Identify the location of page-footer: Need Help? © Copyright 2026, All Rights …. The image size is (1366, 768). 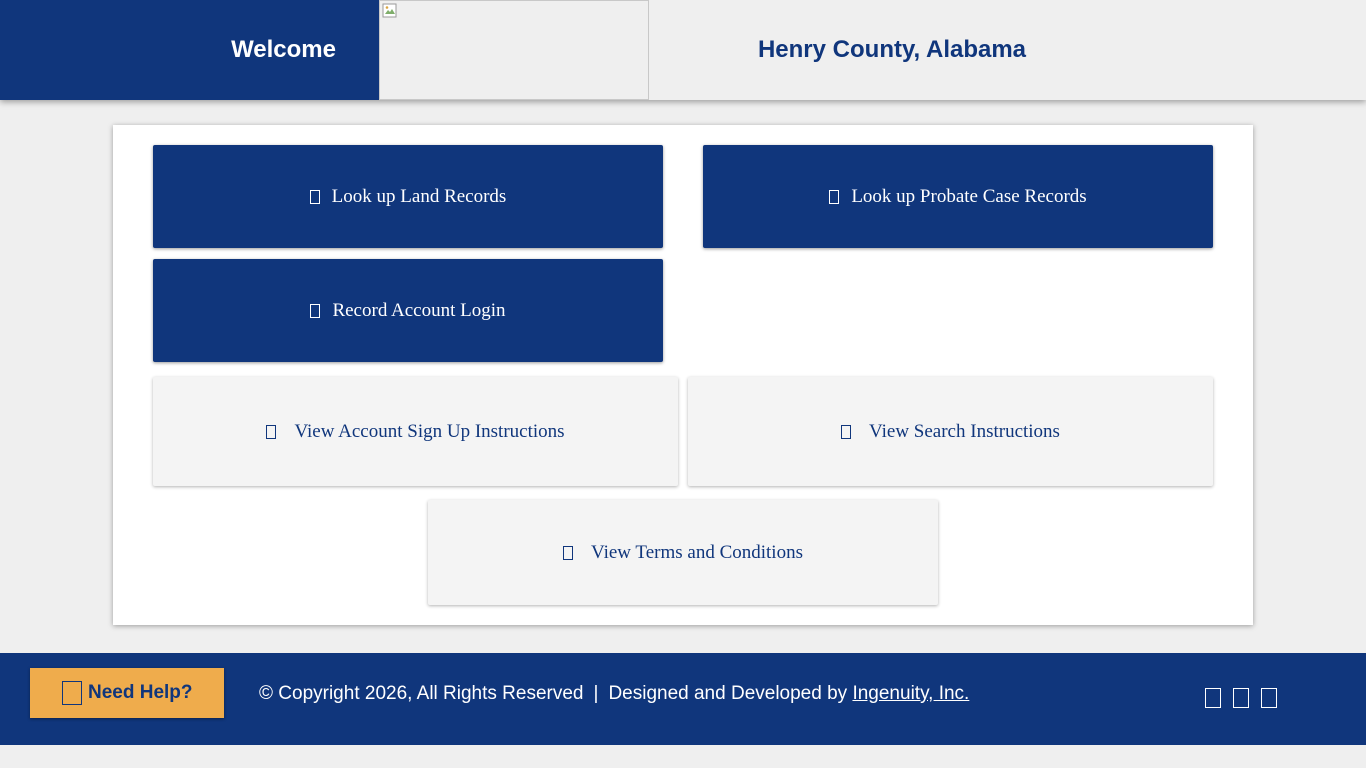
(683, 699).